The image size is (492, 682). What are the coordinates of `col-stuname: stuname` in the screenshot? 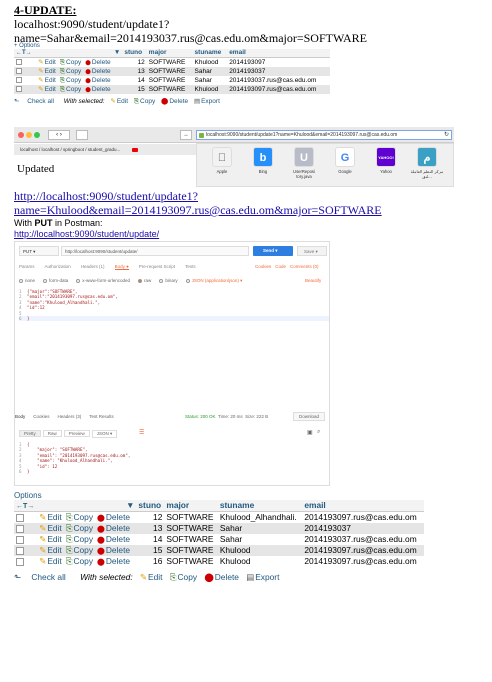 It's located at (210, 53).